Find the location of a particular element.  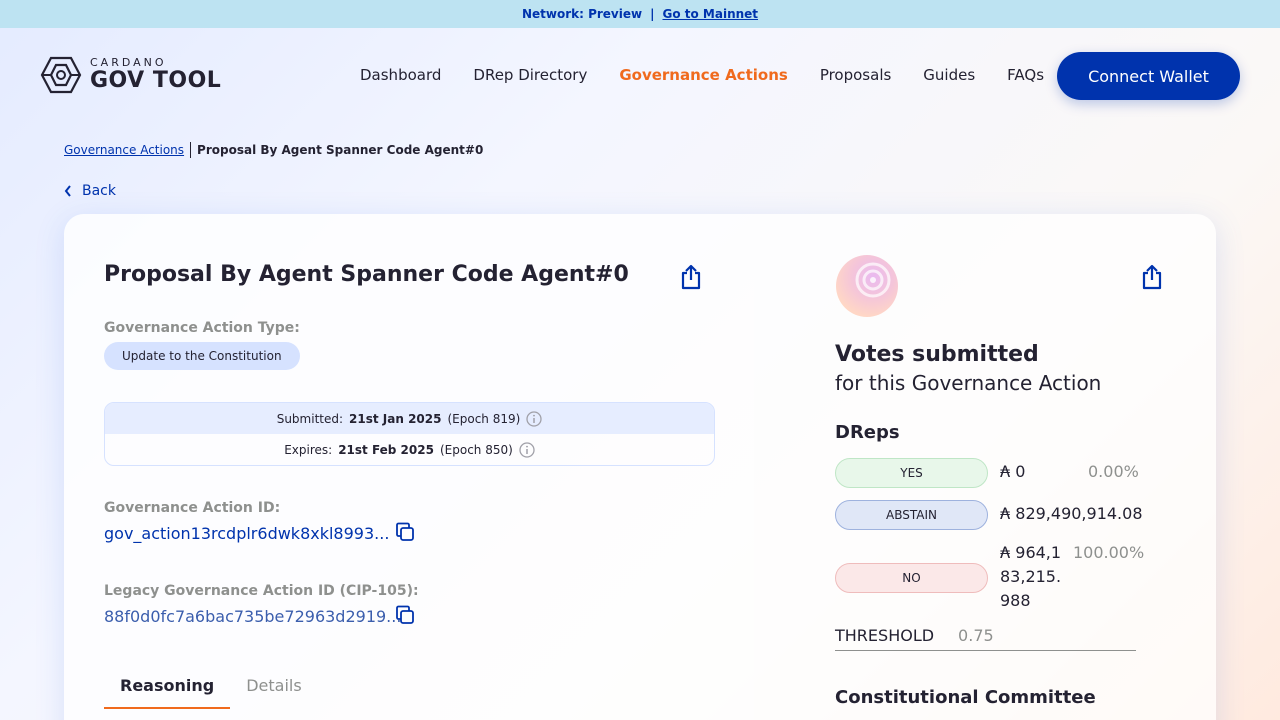

network-banner: Network: Preview | Go to Mainnet is located at coordinates (640, 14).